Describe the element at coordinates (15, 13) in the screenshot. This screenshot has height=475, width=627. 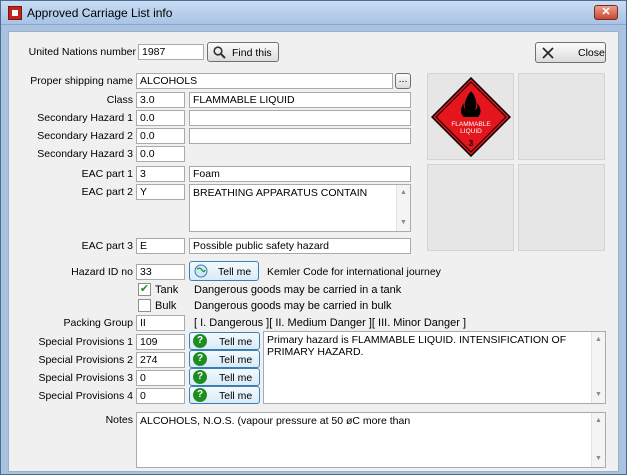
I see `app-icon` at that location.